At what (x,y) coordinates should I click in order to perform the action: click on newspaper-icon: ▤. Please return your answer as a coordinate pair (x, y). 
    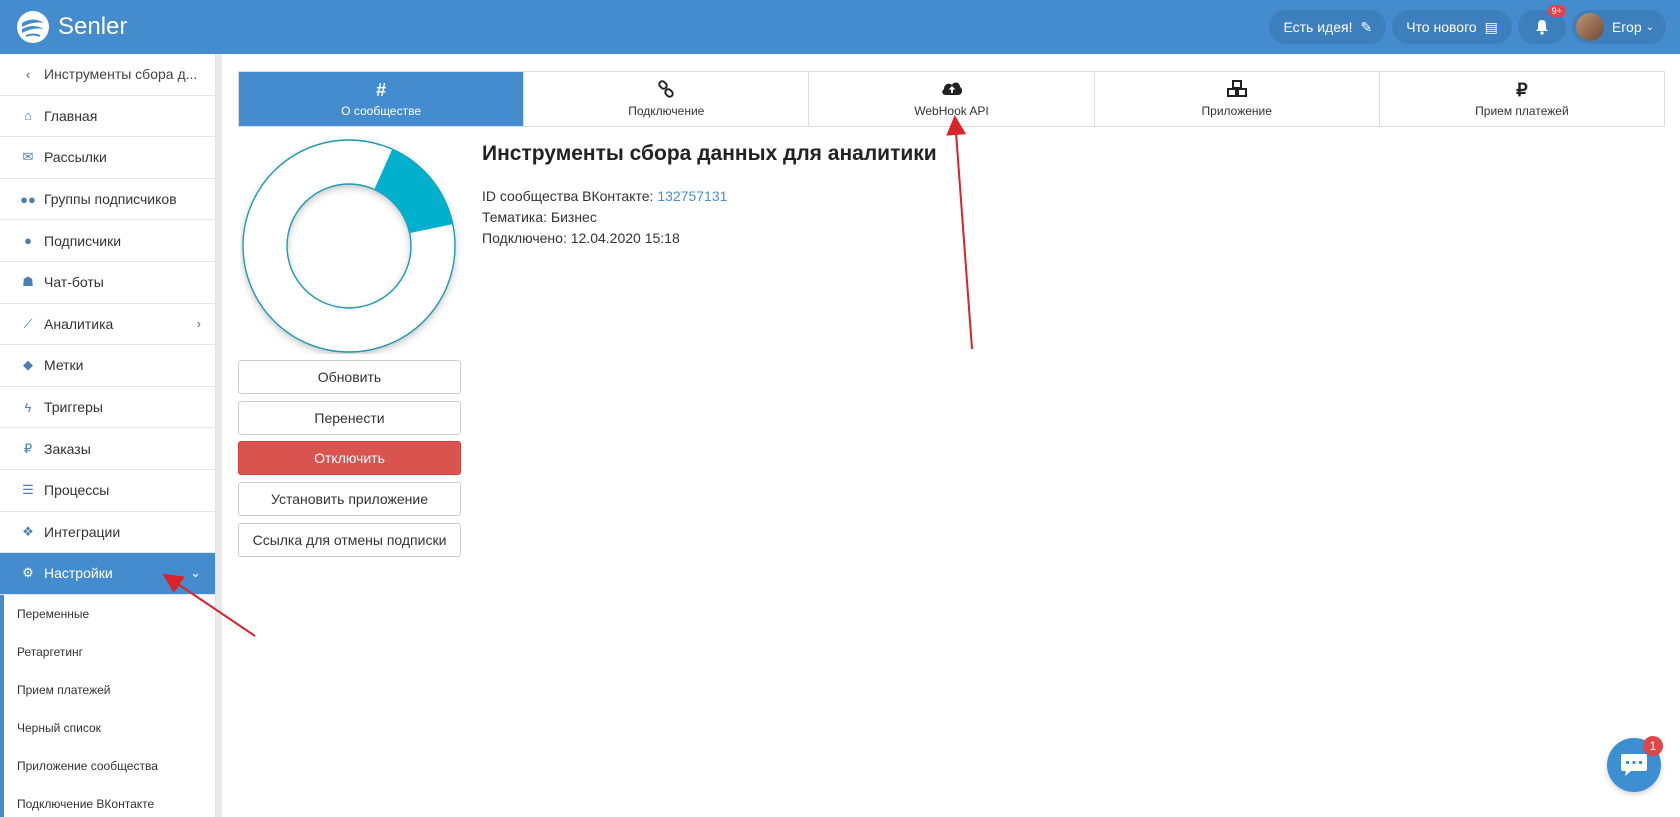
    Looking at the image, I should click on (1491, 26).